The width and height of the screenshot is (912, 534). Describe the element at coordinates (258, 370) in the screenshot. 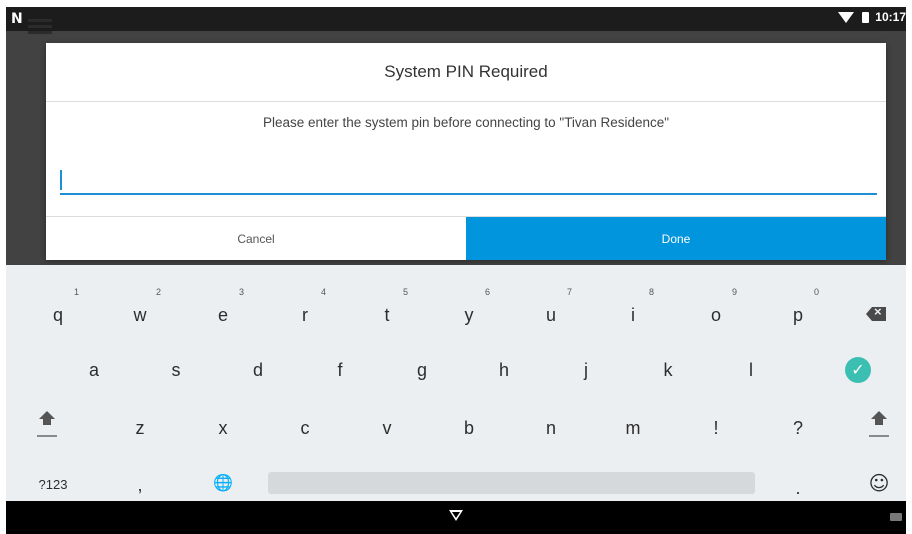

I see `key-d: d` at that location.